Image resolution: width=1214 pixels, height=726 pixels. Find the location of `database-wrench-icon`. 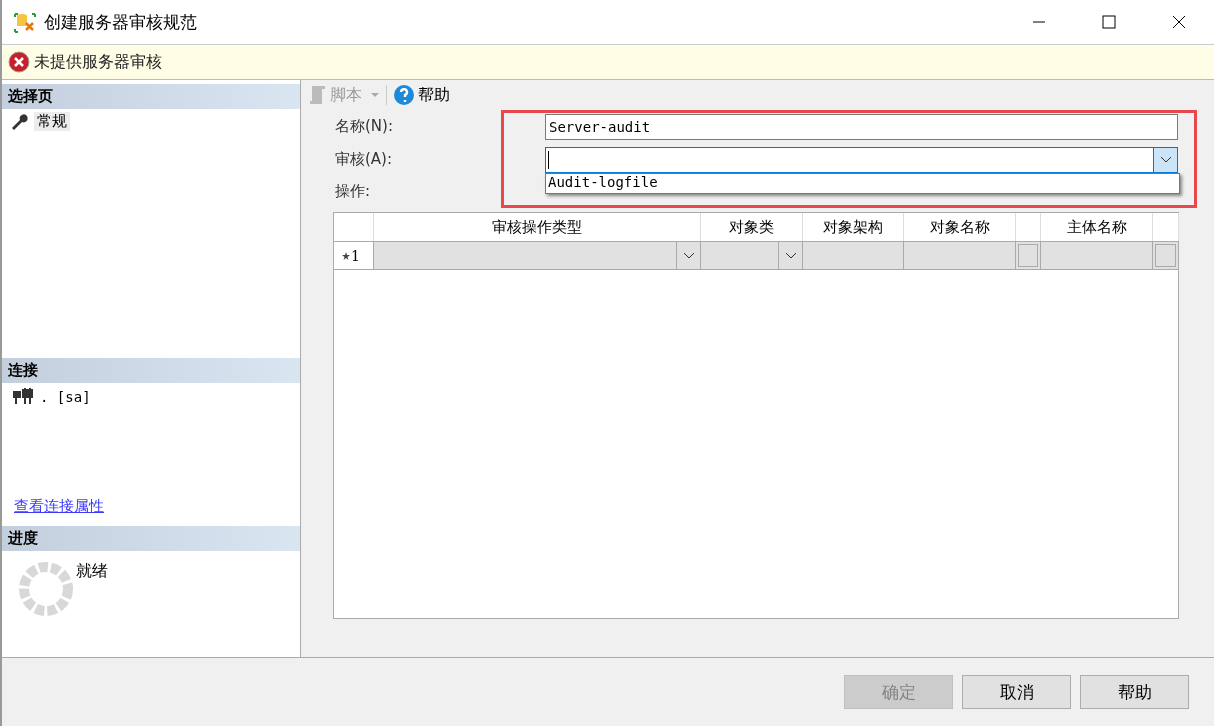

database-wrench-icon is located at coordinates (25, 22).